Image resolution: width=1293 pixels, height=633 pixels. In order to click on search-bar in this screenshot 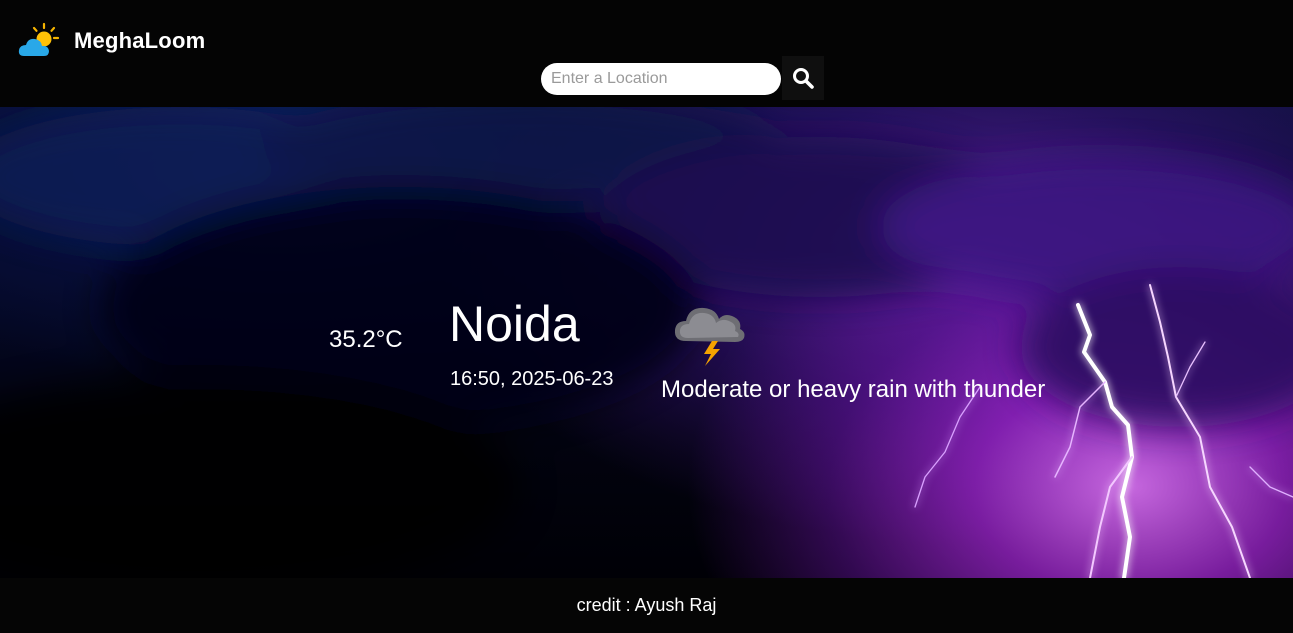, I will do `click(682, 78)`.